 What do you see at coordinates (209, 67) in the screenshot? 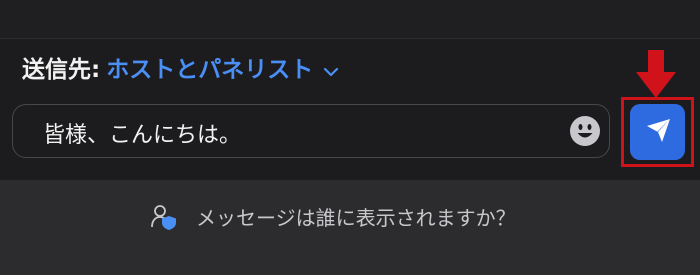
I see `recipient-value: ホストとパネリスト` at bounding box center [209, 67].